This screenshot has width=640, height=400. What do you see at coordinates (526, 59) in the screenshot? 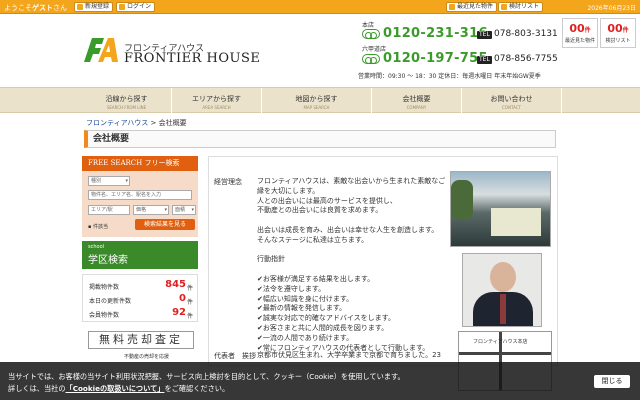
I see `rokko-tel: 078-856-7755` at bounding box center [526, 59].